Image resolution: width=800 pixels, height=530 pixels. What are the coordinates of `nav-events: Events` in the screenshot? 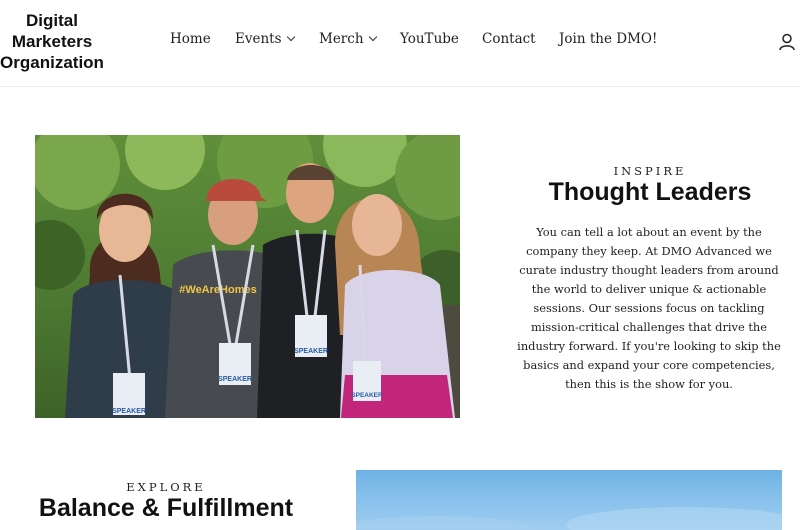 It's located at (265, 39).